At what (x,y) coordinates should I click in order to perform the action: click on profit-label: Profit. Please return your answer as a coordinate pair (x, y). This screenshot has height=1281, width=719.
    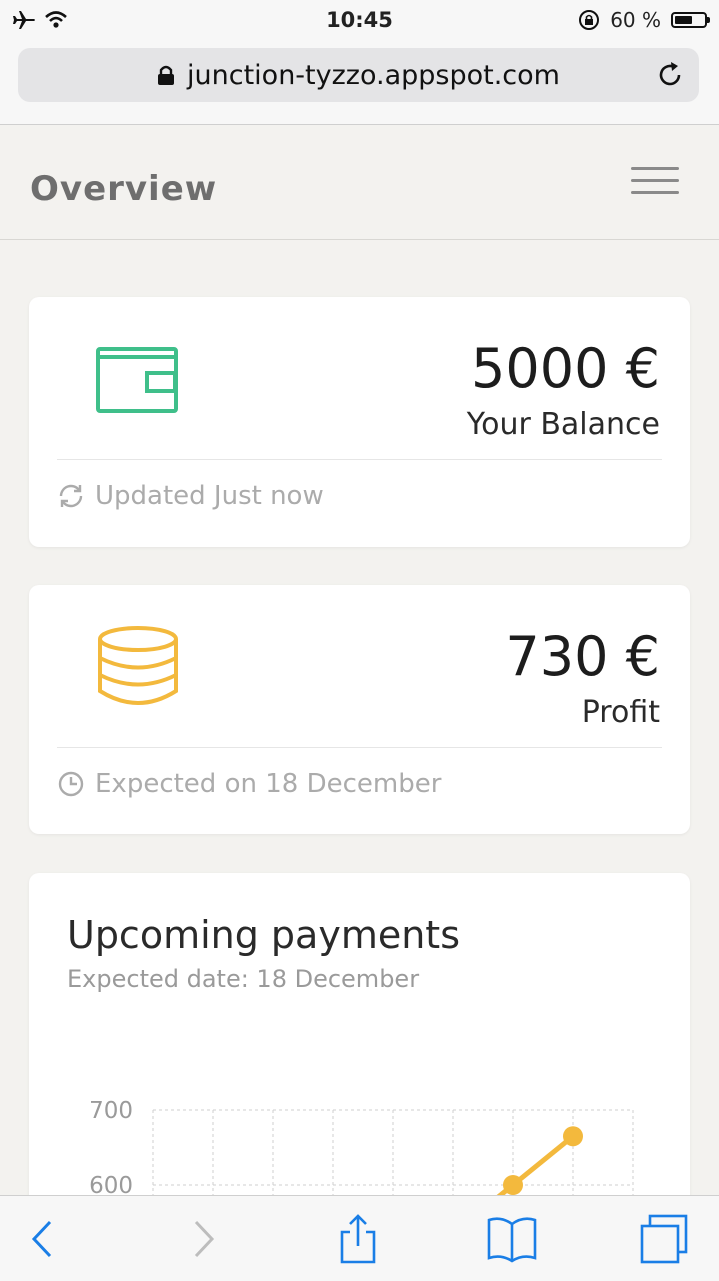
    Looking at the image, I should click on (620, 712).